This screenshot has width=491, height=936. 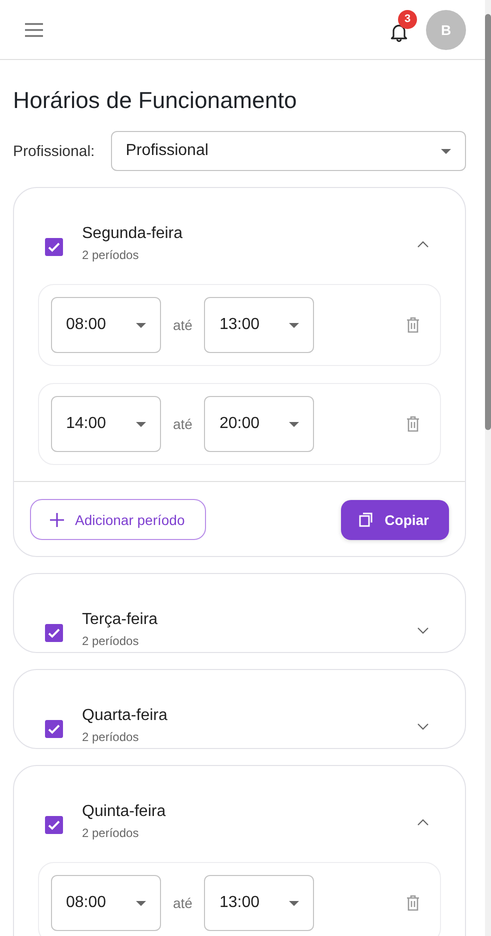 I want to click on day-name: Segunda-feira, so click(x=133, y=234).